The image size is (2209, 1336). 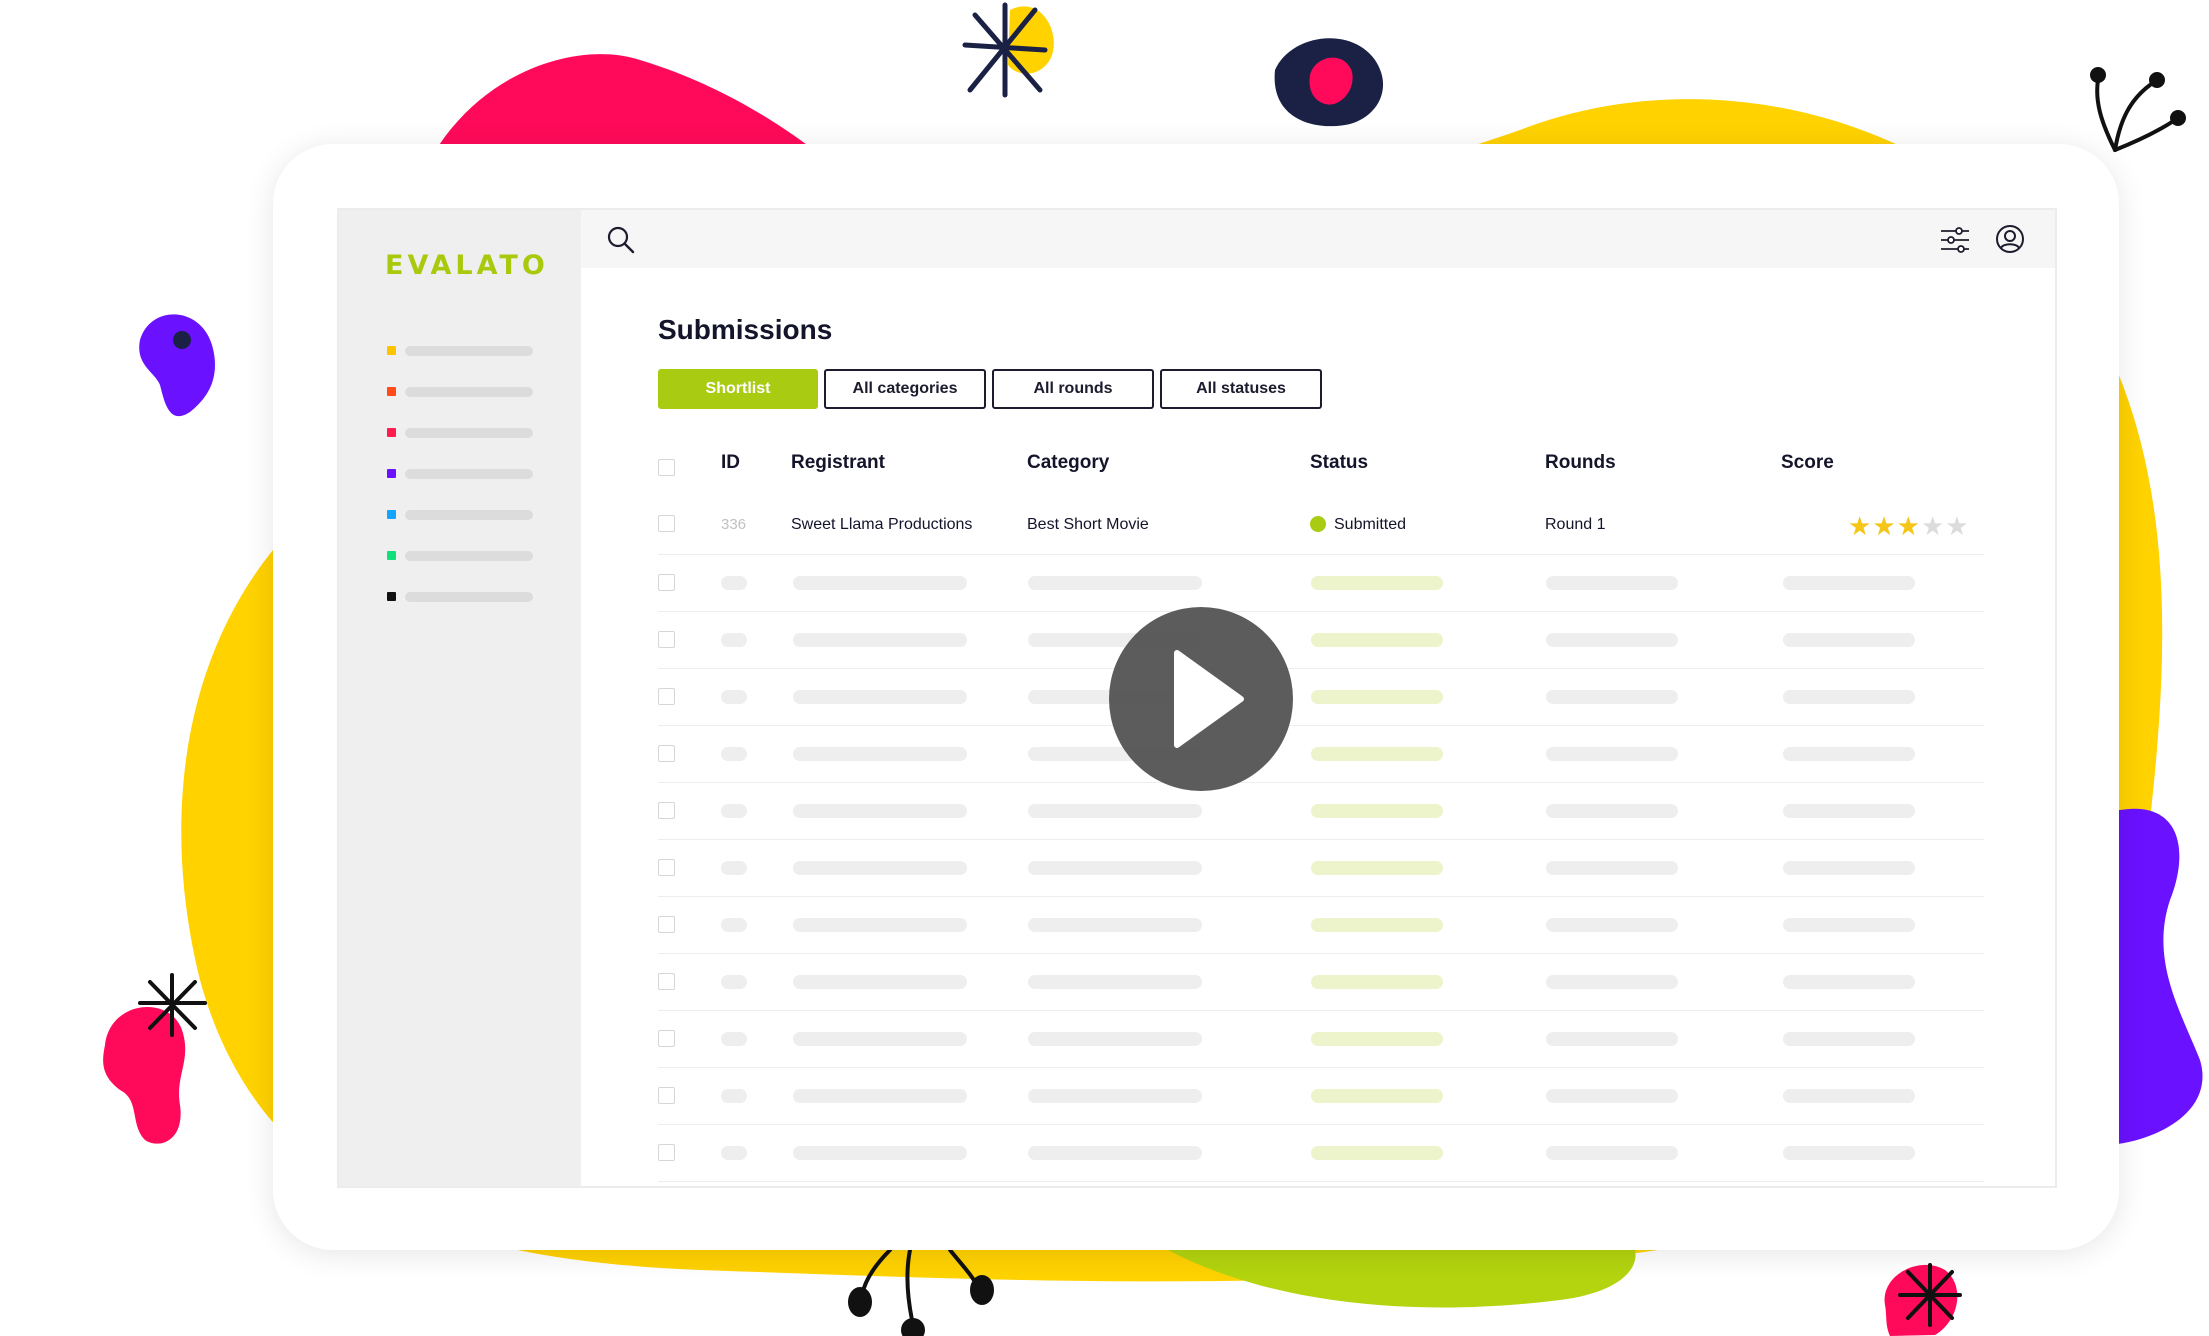 I want to click on status-dot-icon, so click(x=1318, y=524).